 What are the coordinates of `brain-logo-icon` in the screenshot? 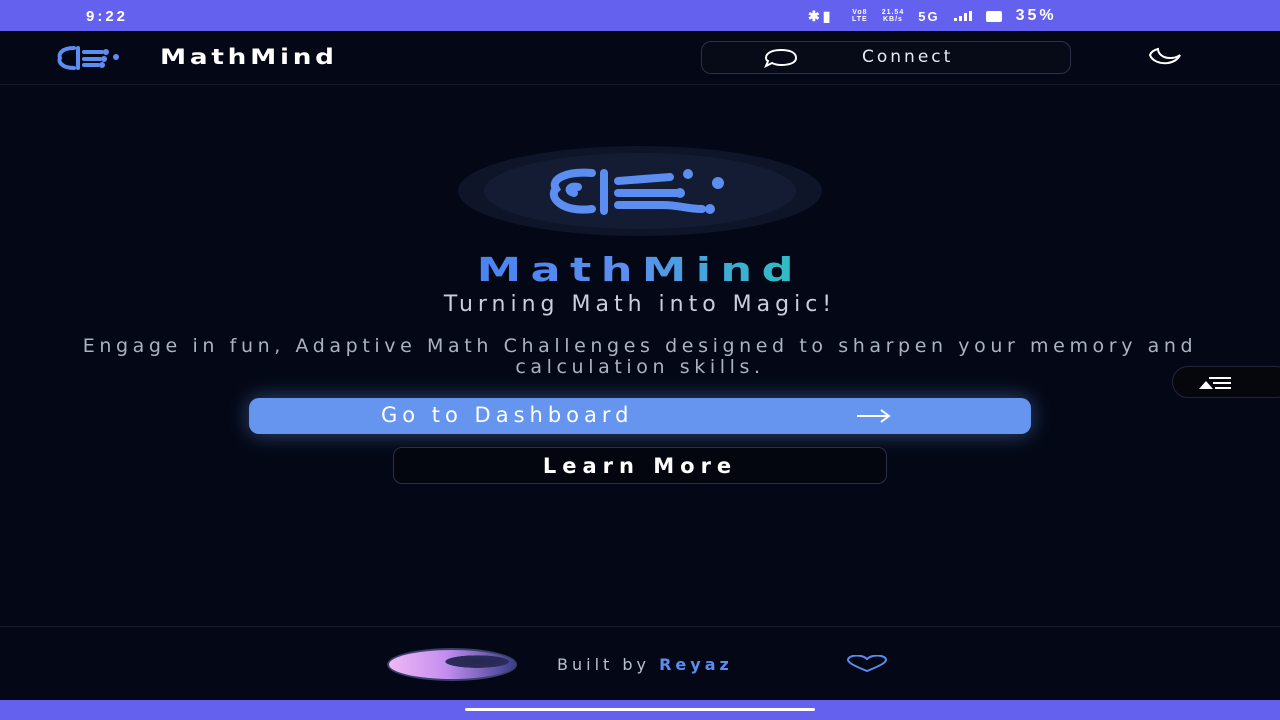 It's located at (89, 58).